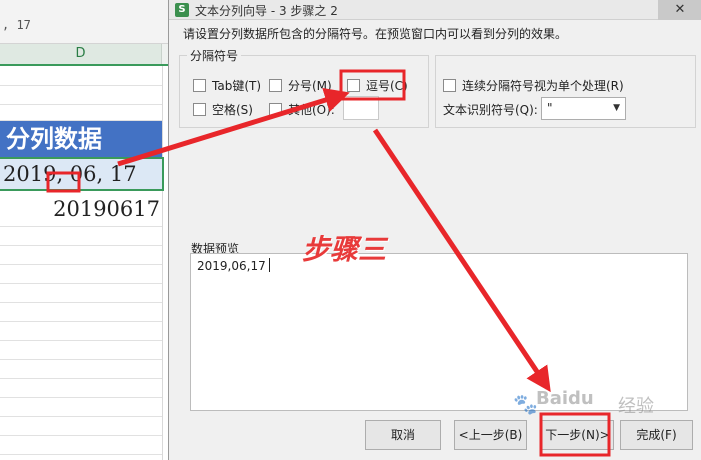 This screenshot has width=701, height=460. Describe the element at coordinates (387, 86) in the screenshot. I see `comma-checkbox-label: 逗号(C)` at that location.